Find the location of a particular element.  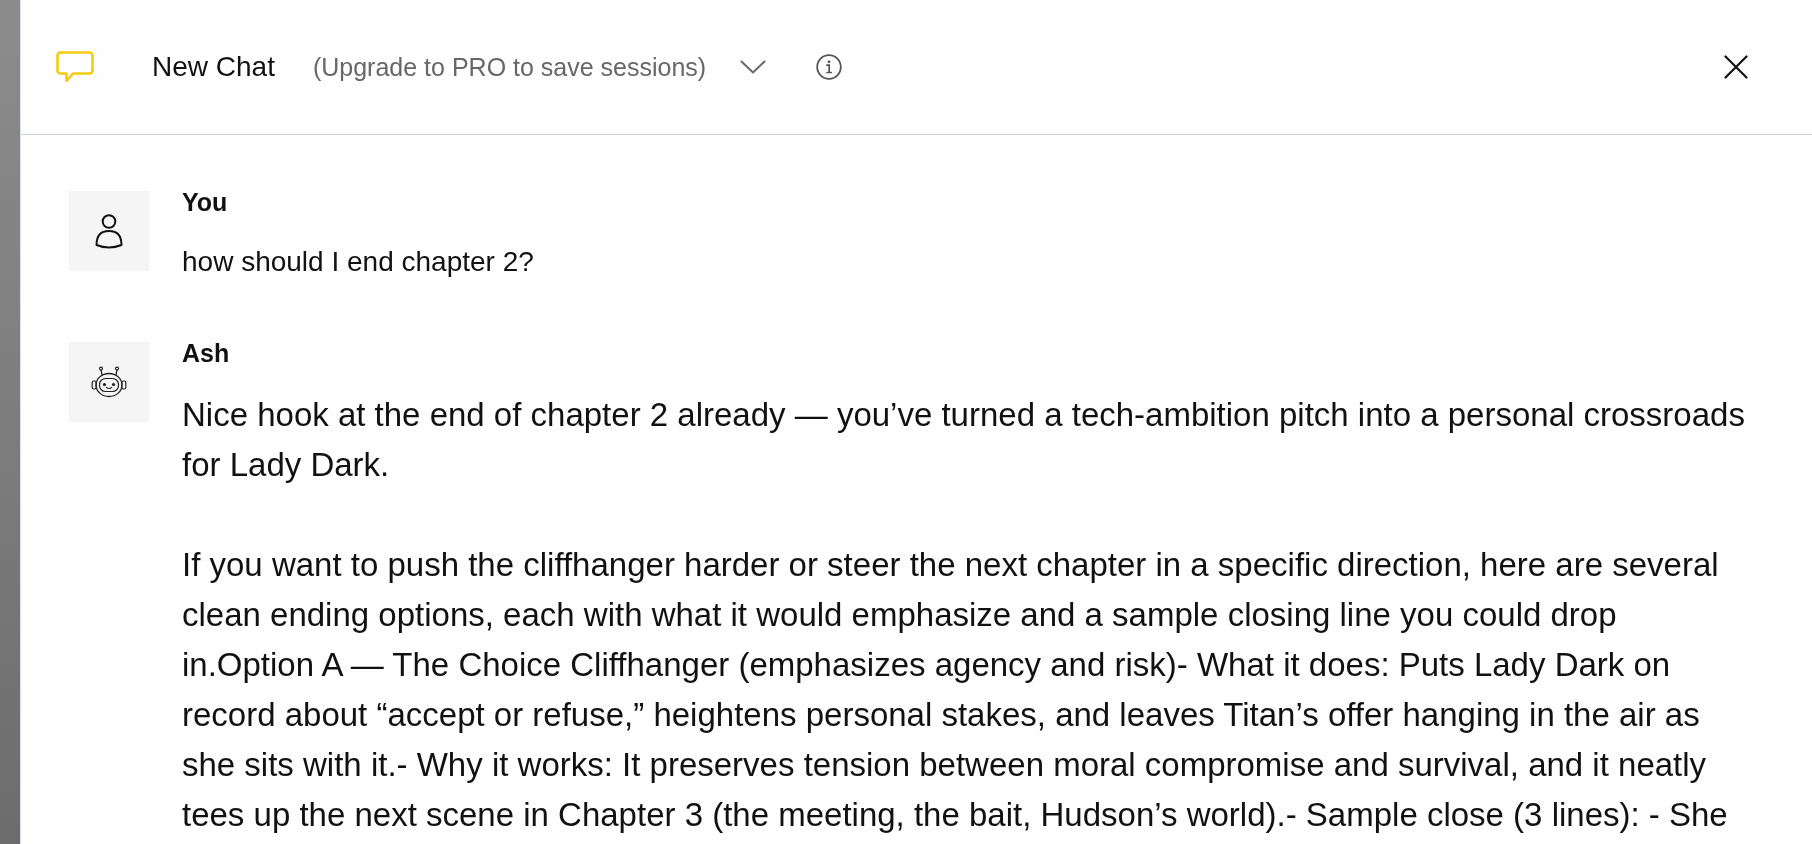

info-button is located at coordinates (829, 67).